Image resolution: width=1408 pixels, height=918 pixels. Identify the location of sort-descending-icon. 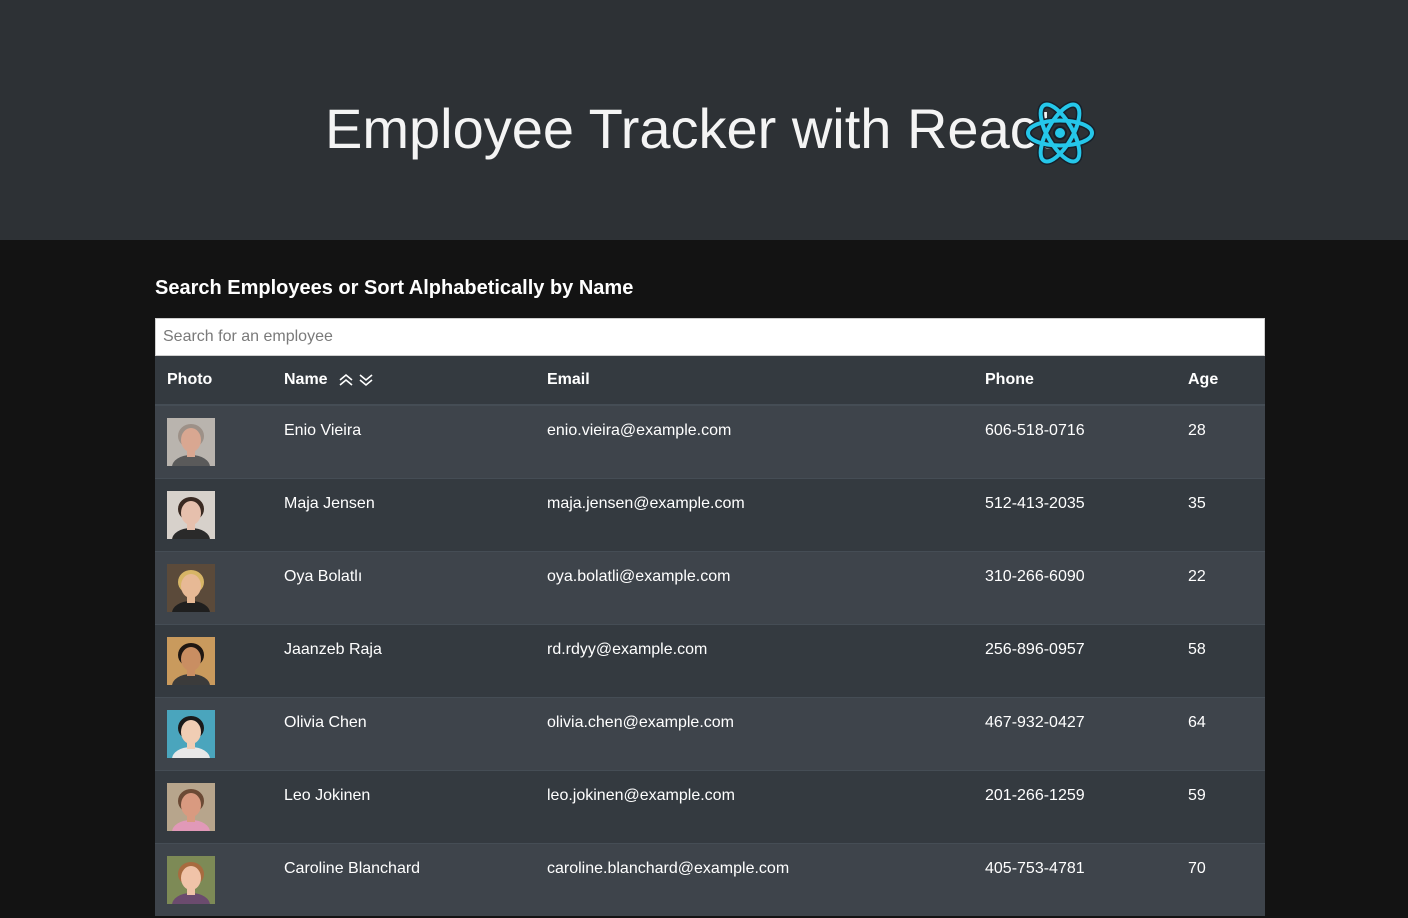
(366, 380).